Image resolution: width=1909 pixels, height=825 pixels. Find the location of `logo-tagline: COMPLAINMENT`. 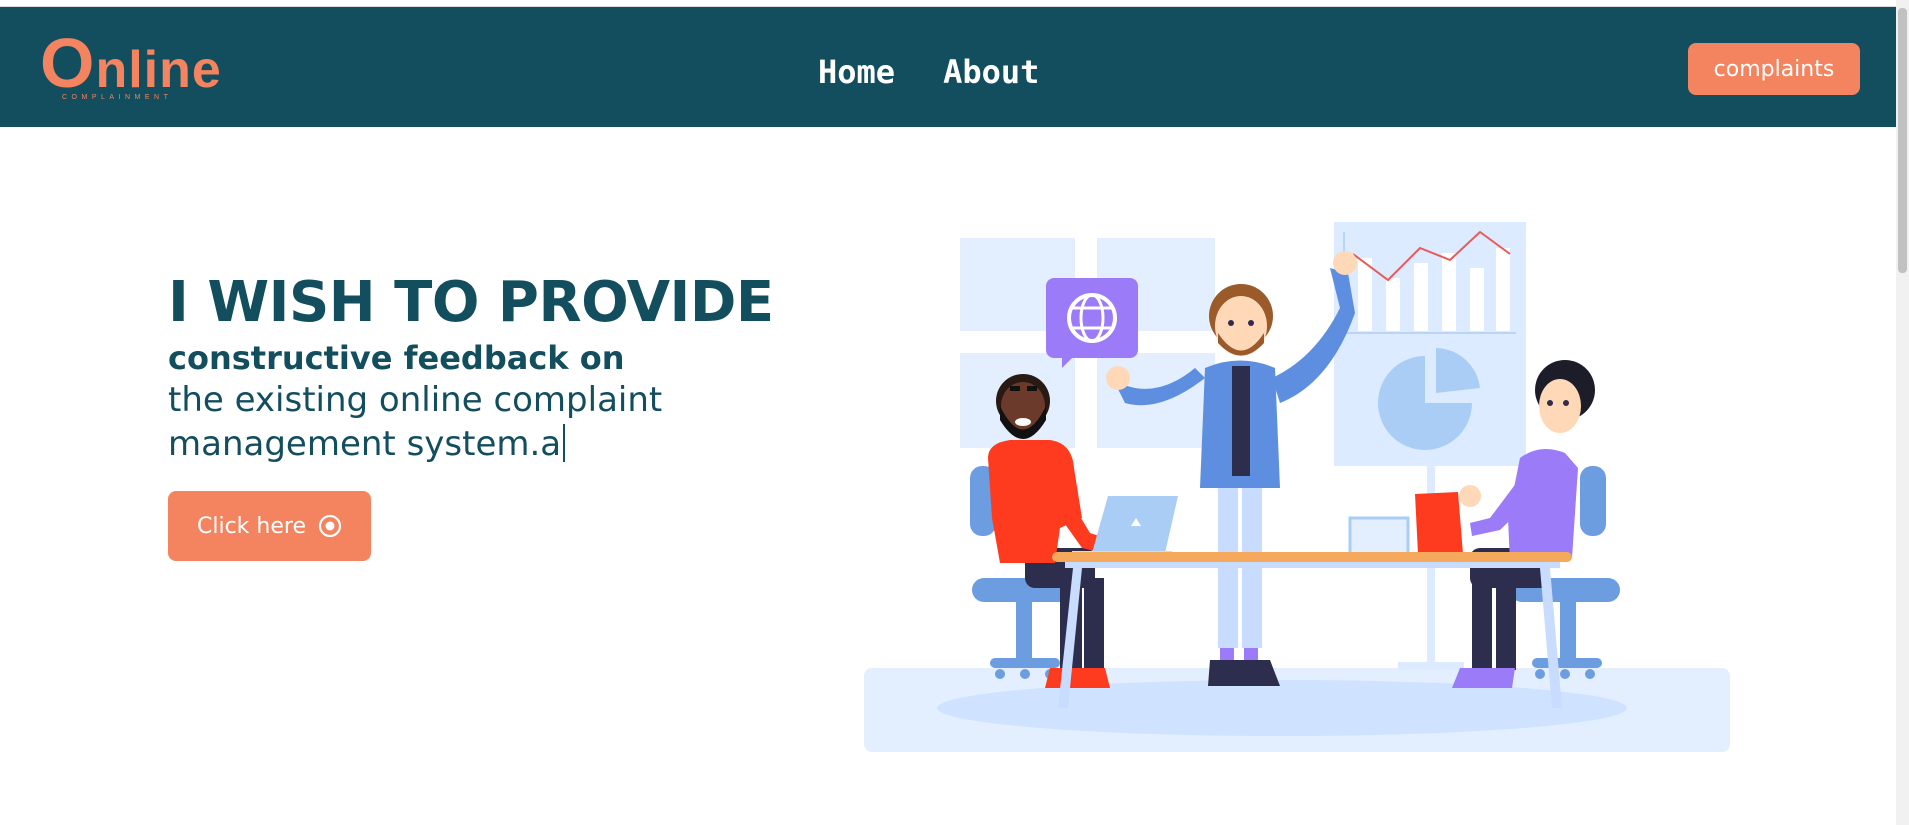

logo-tagline: COMPLAINMENT is located at coordinates (117, 97).